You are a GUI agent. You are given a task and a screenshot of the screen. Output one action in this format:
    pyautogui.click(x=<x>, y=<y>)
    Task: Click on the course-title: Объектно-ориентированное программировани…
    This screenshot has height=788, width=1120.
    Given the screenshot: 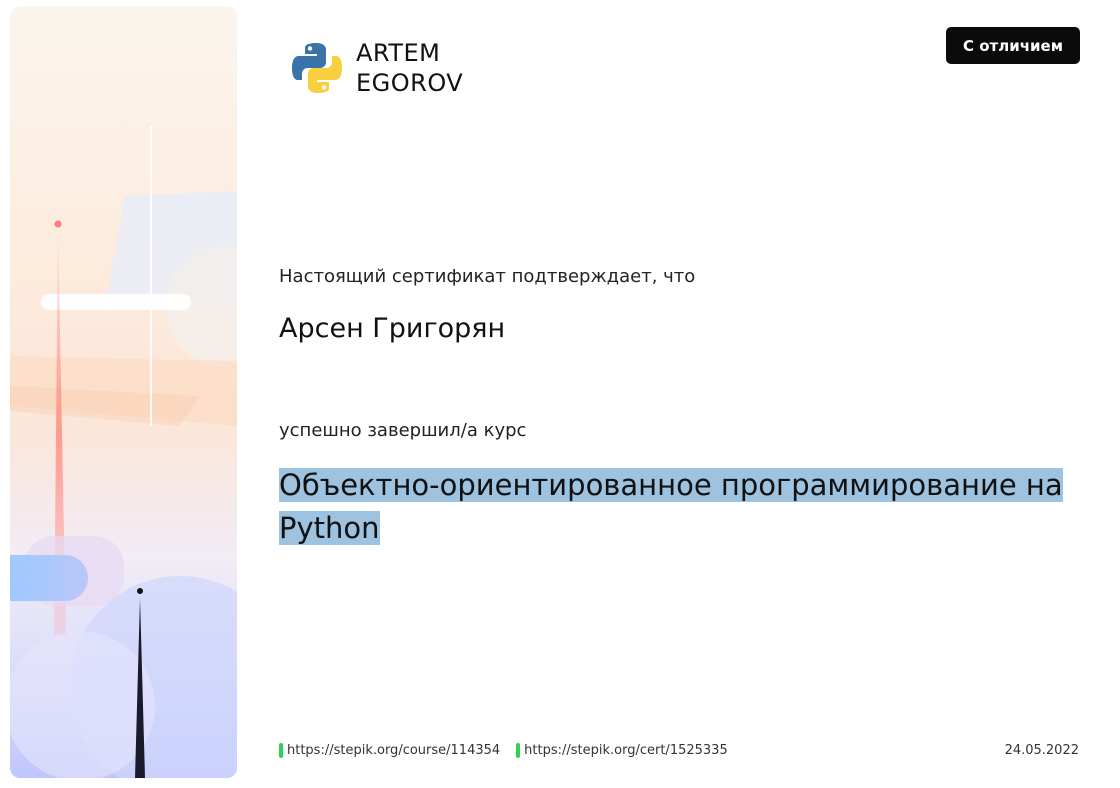 What is the action you would take?
    pyautogui.click(x=684, y=507)
    